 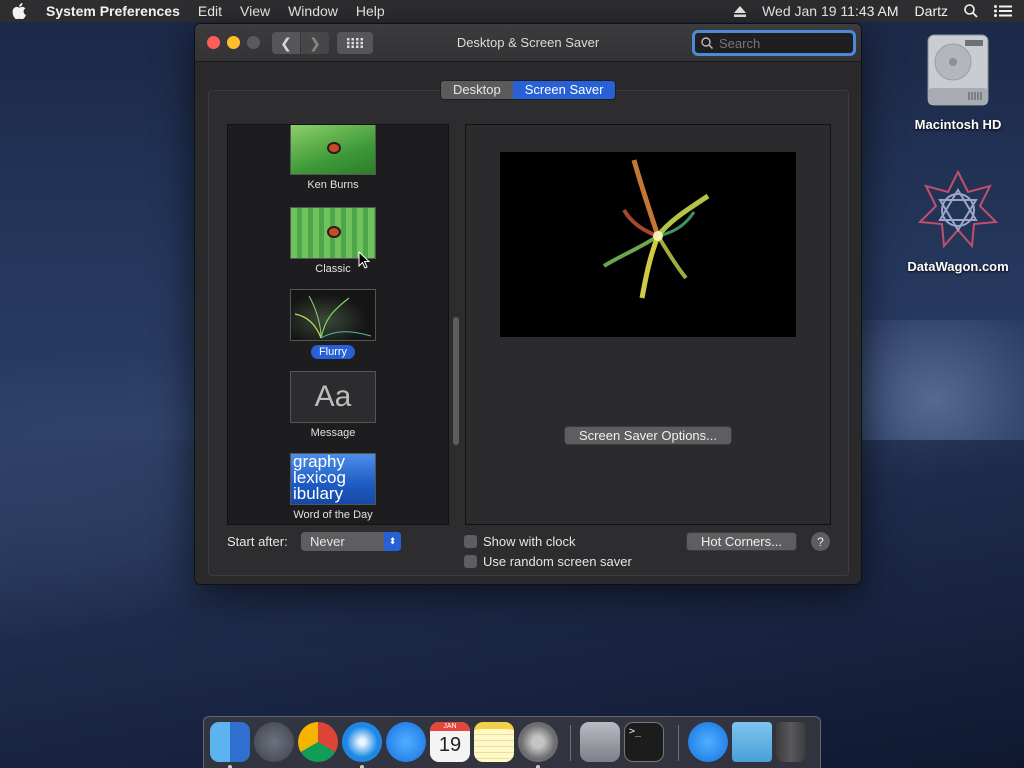 I want to click on ken-burns-thumbnail, so click(x=333, y=150).